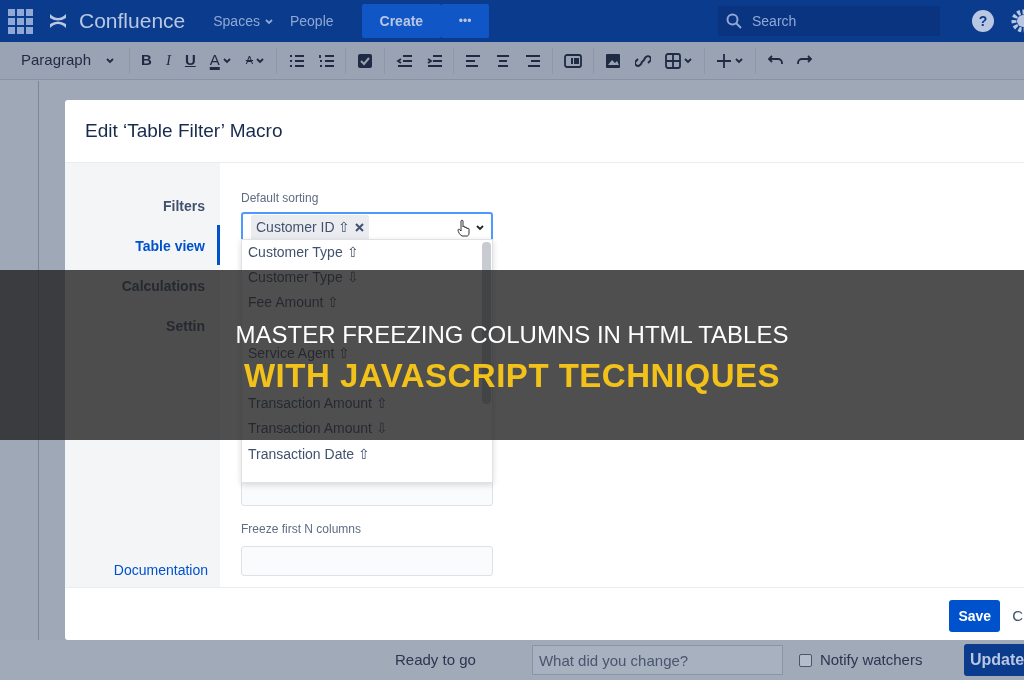 Image resolution: width=1024 pixels, height=680 pixels. What do you see at coordinates (184, 130) in the screenshot?
I see `dialog-title: Edit ‘Table Filter’ Macro` at bounding box center [184, 130].